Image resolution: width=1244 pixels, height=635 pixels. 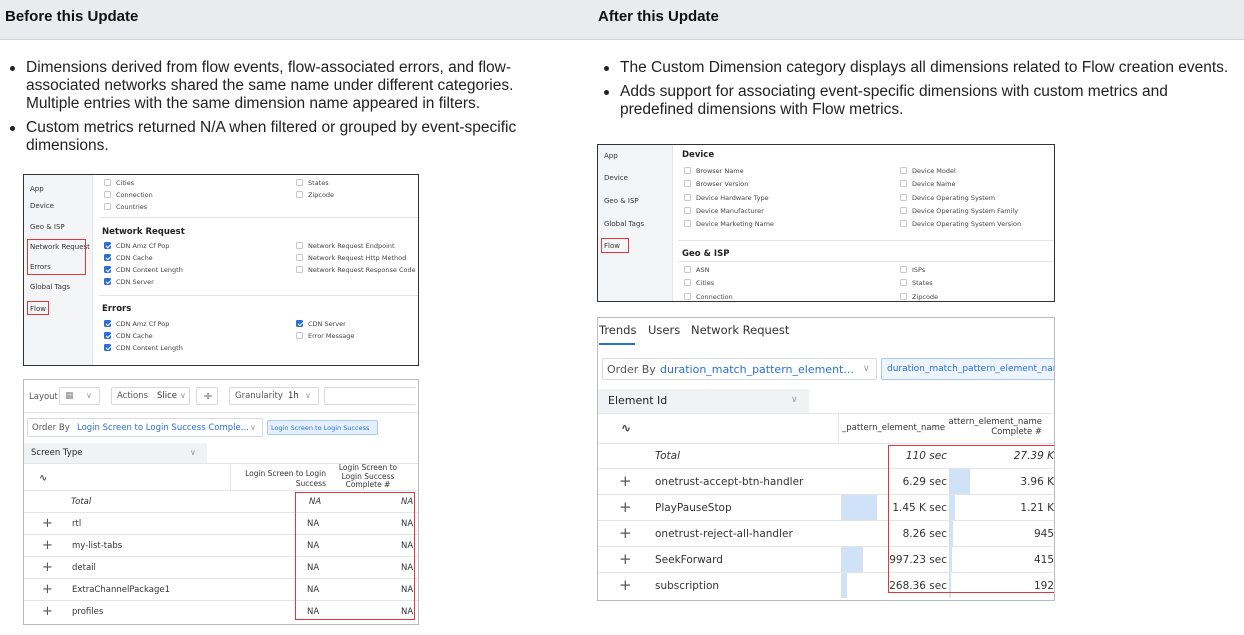 I want to click on active-tab-indicator, so click(x=617, y=344).